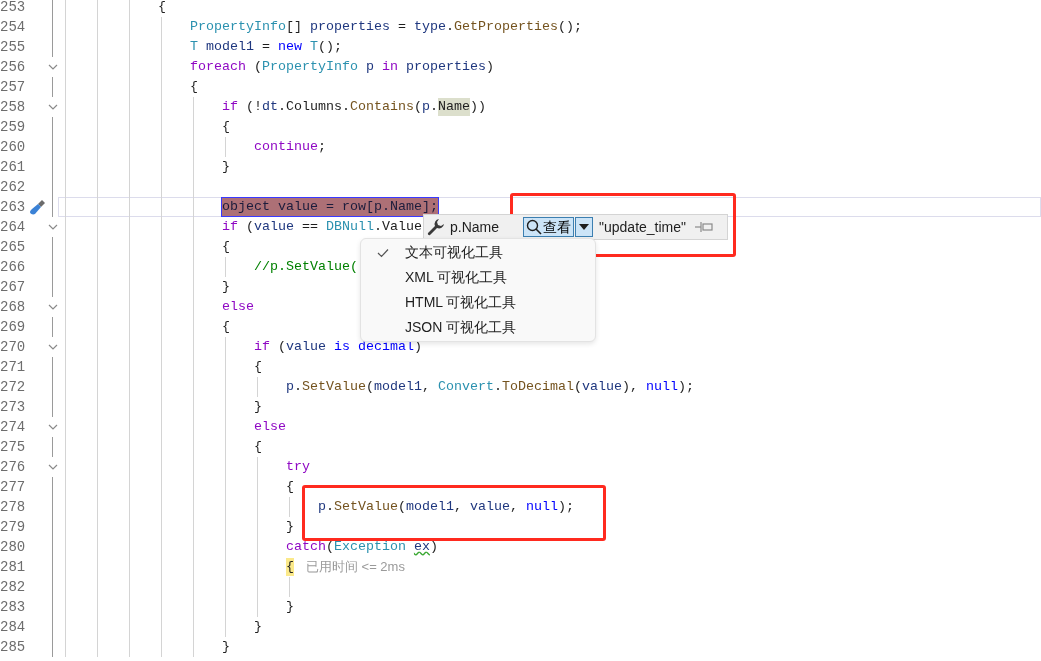 This screenshot has width=1041, height=661. I want to click on code-method-name: ToDecimal, so click(537, 387).